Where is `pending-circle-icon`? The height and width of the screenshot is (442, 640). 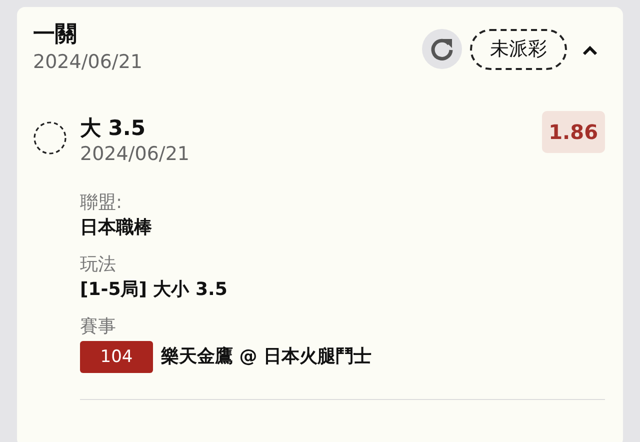 pending-circle-icon is located at coordinates (50, 138).